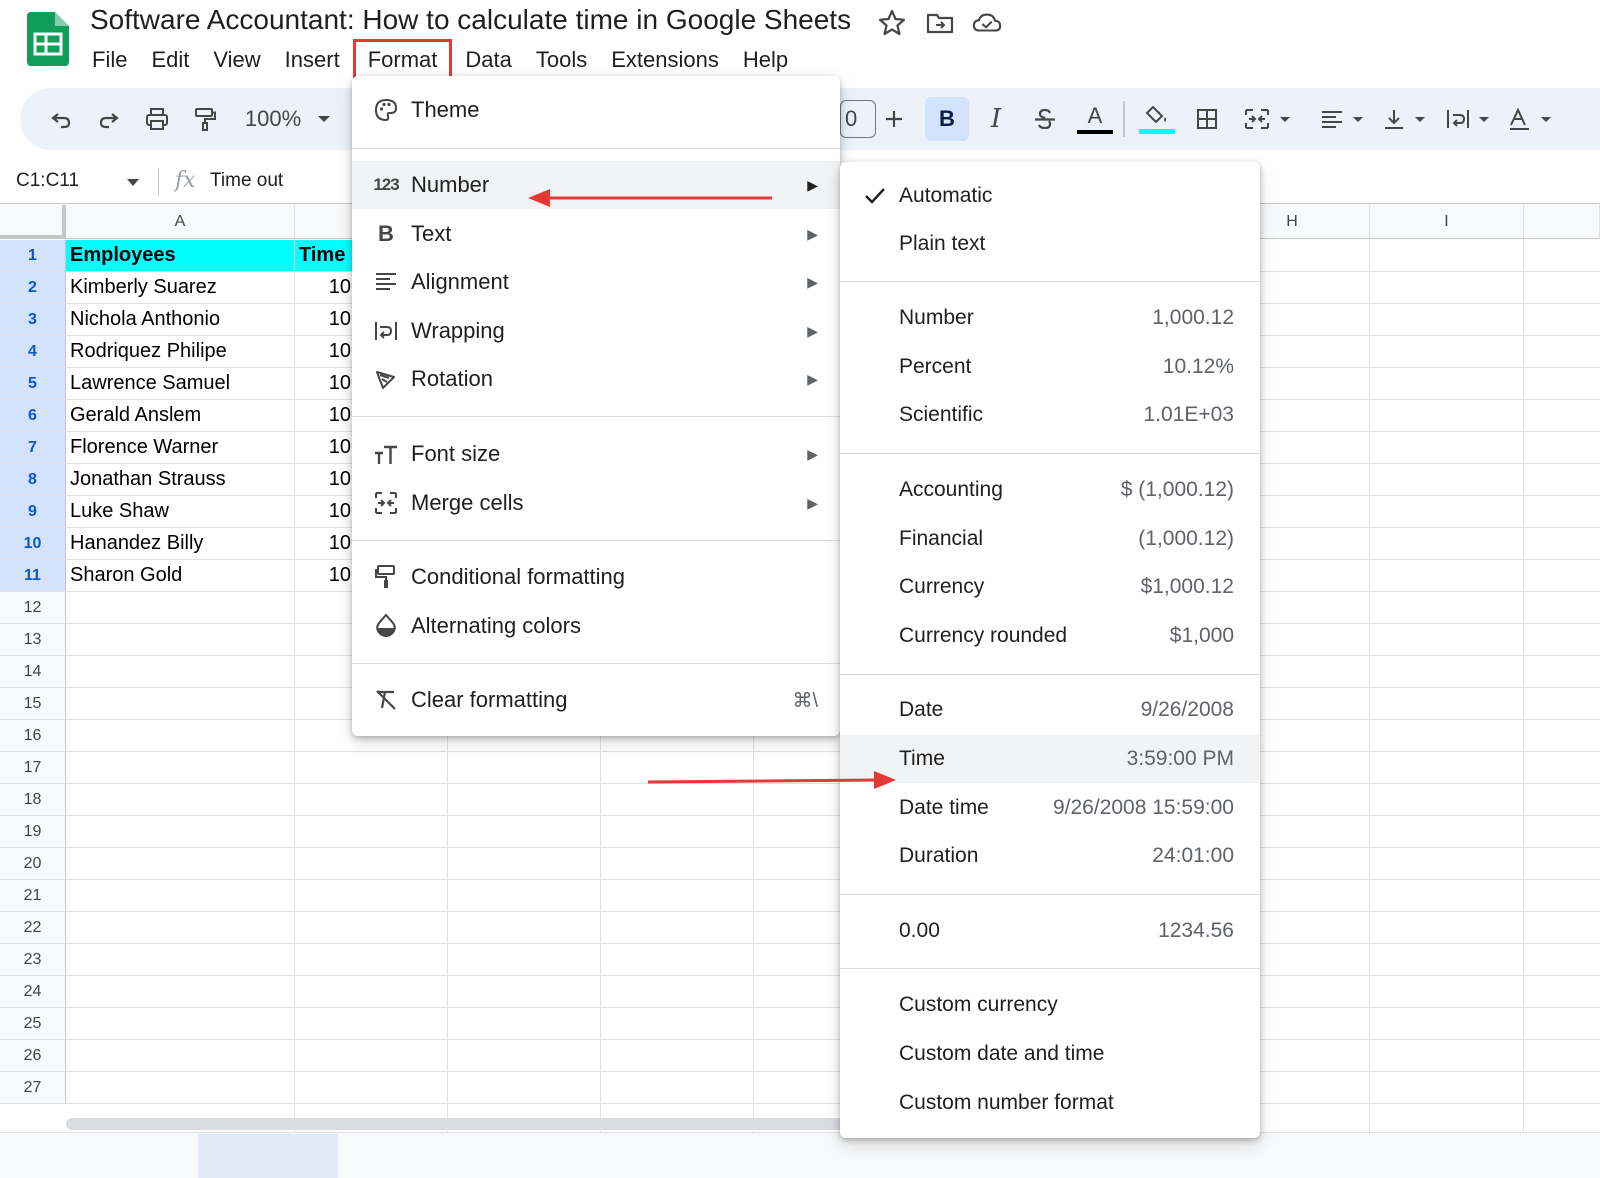  I want to click on cell-employee-name: Hanandez Billy, so click(180, 543).